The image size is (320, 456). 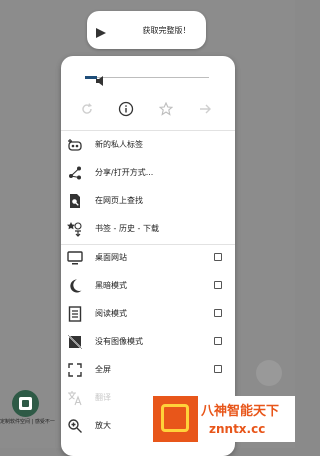 I want to click on menu-item-label: 书签 - 历史 - 下载, so click(x=127, y=228).